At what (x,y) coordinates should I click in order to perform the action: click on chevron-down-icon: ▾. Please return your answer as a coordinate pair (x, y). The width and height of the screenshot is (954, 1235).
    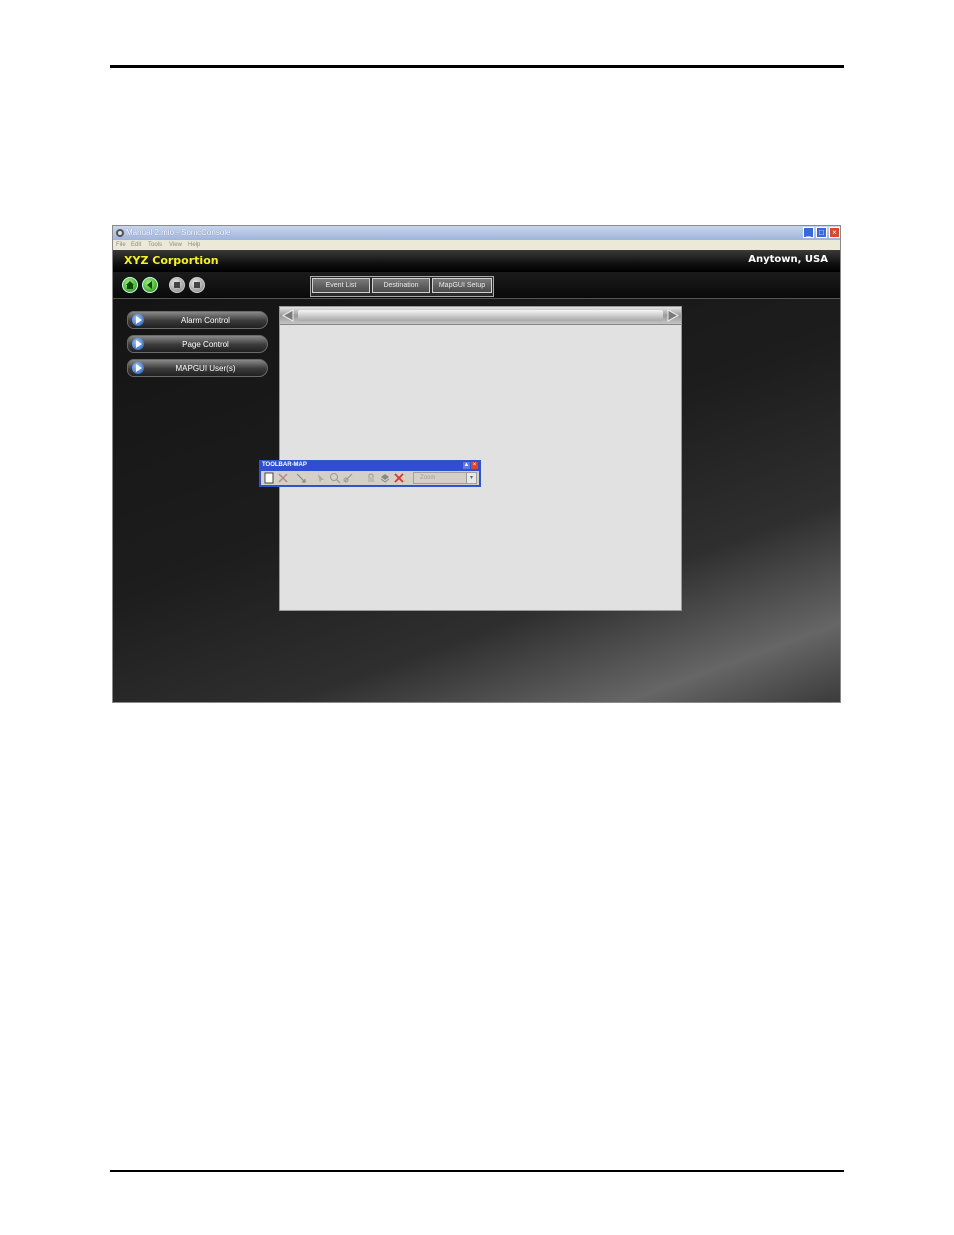
    Looking at the image, I should click on (471, 478).